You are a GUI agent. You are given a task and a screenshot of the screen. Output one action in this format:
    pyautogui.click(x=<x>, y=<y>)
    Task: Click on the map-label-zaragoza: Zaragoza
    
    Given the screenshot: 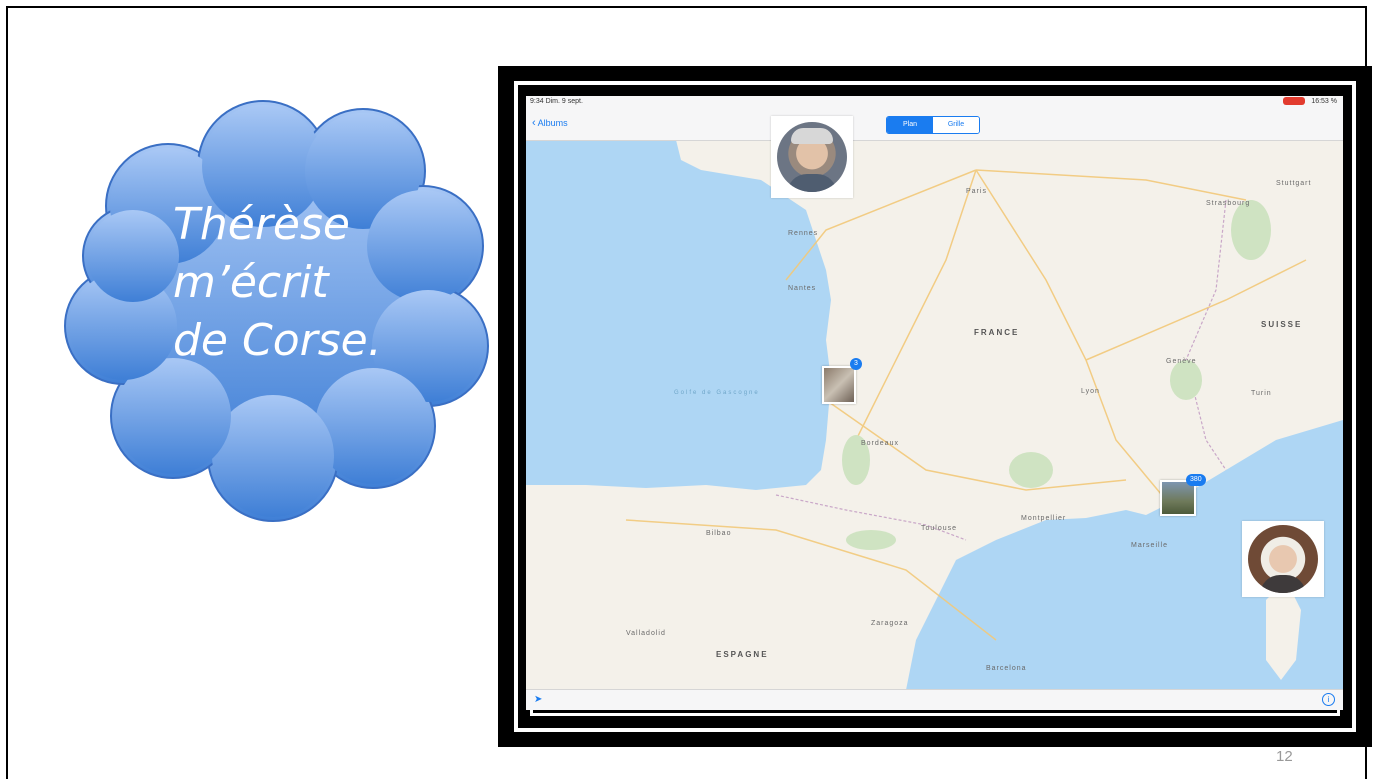 What is the action you would take?
    pyautogui.click(x=890, y=623)
    